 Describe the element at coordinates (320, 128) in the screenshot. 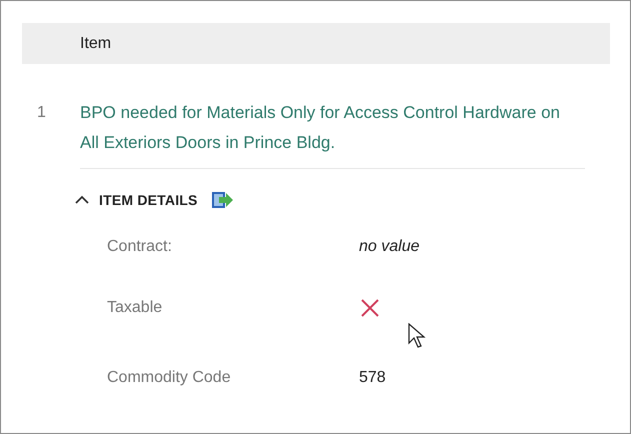

I see `item-link: BPO needed for Materials Only for Access Control Hardware on All Exteriors Doors in Prince Bldg.` at that location.